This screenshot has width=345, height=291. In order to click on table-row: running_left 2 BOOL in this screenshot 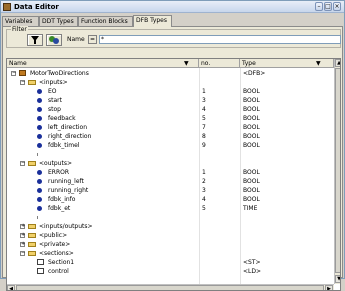, I will do `click(170, 181)`.